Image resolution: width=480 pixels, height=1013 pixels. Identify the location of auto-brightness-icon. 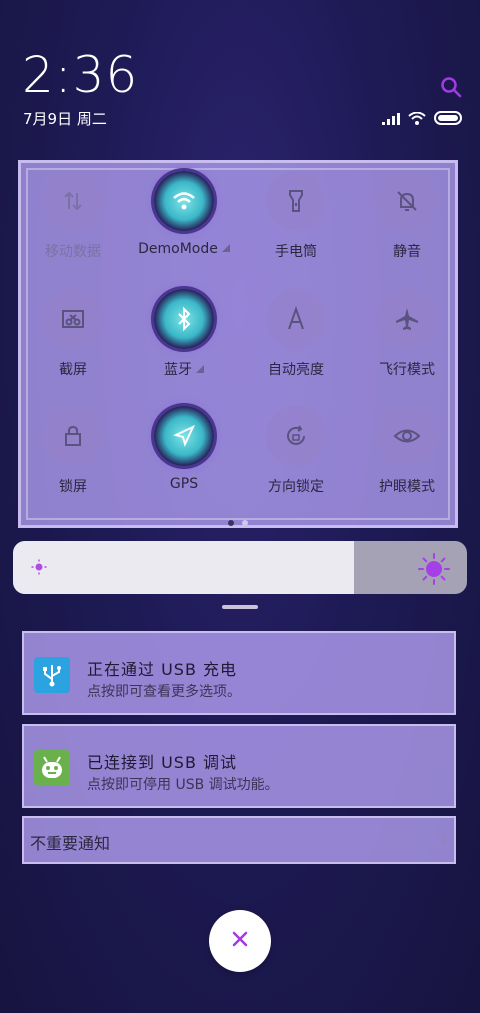
(296, 319).